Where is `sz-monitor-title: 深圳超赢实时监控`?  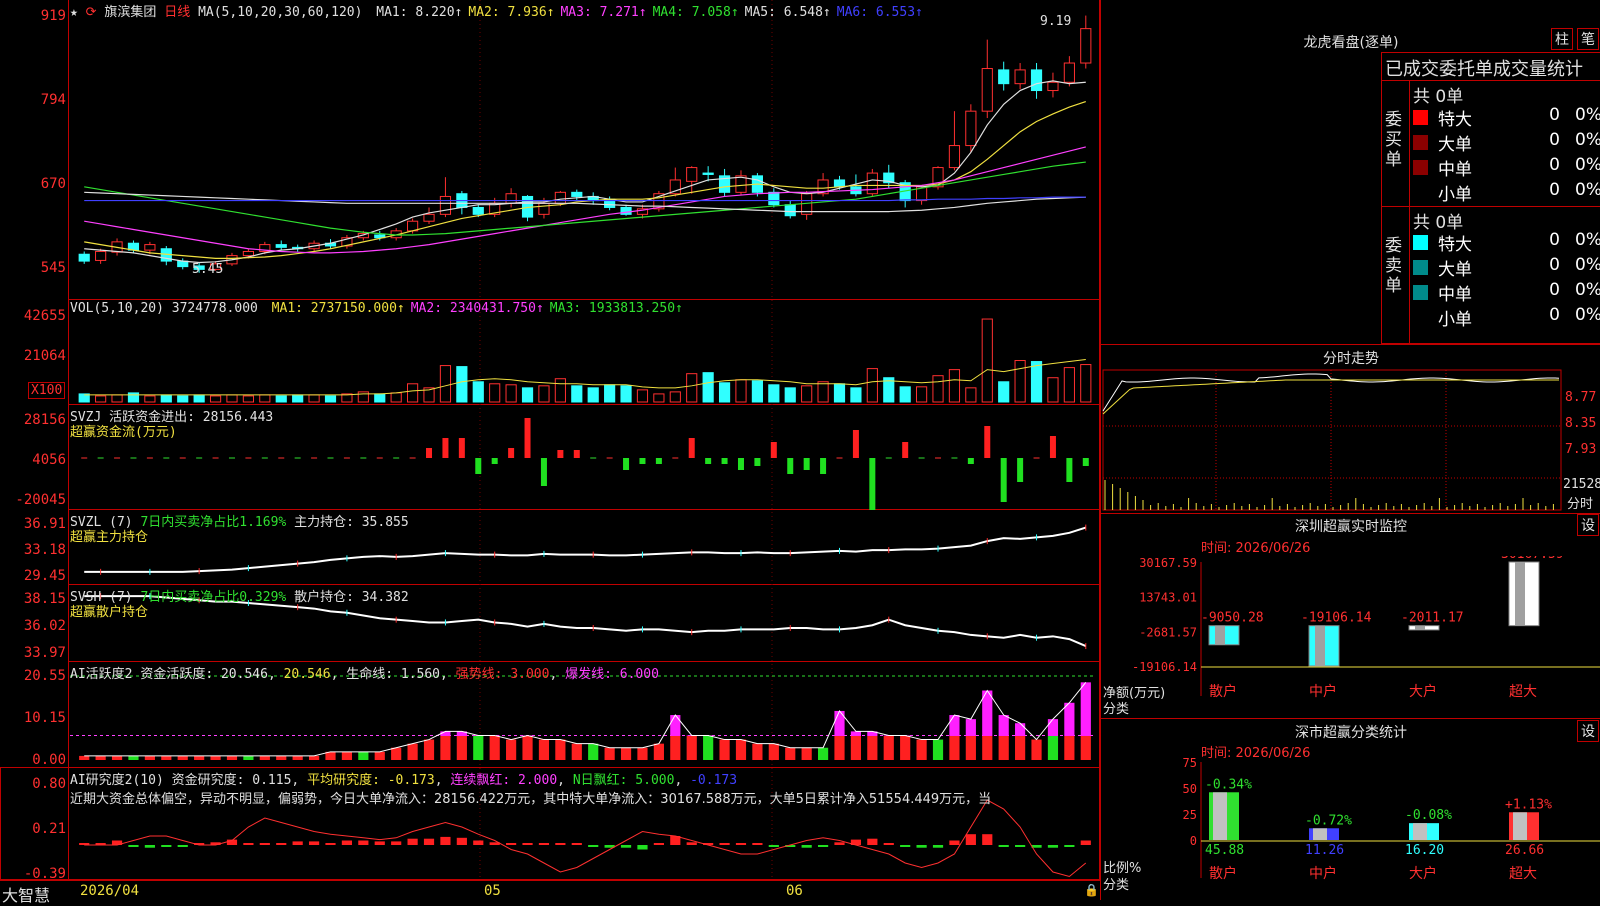 sz-monitor-title: 深圳超赢实时监控 is located at coordinates (1351, 527).